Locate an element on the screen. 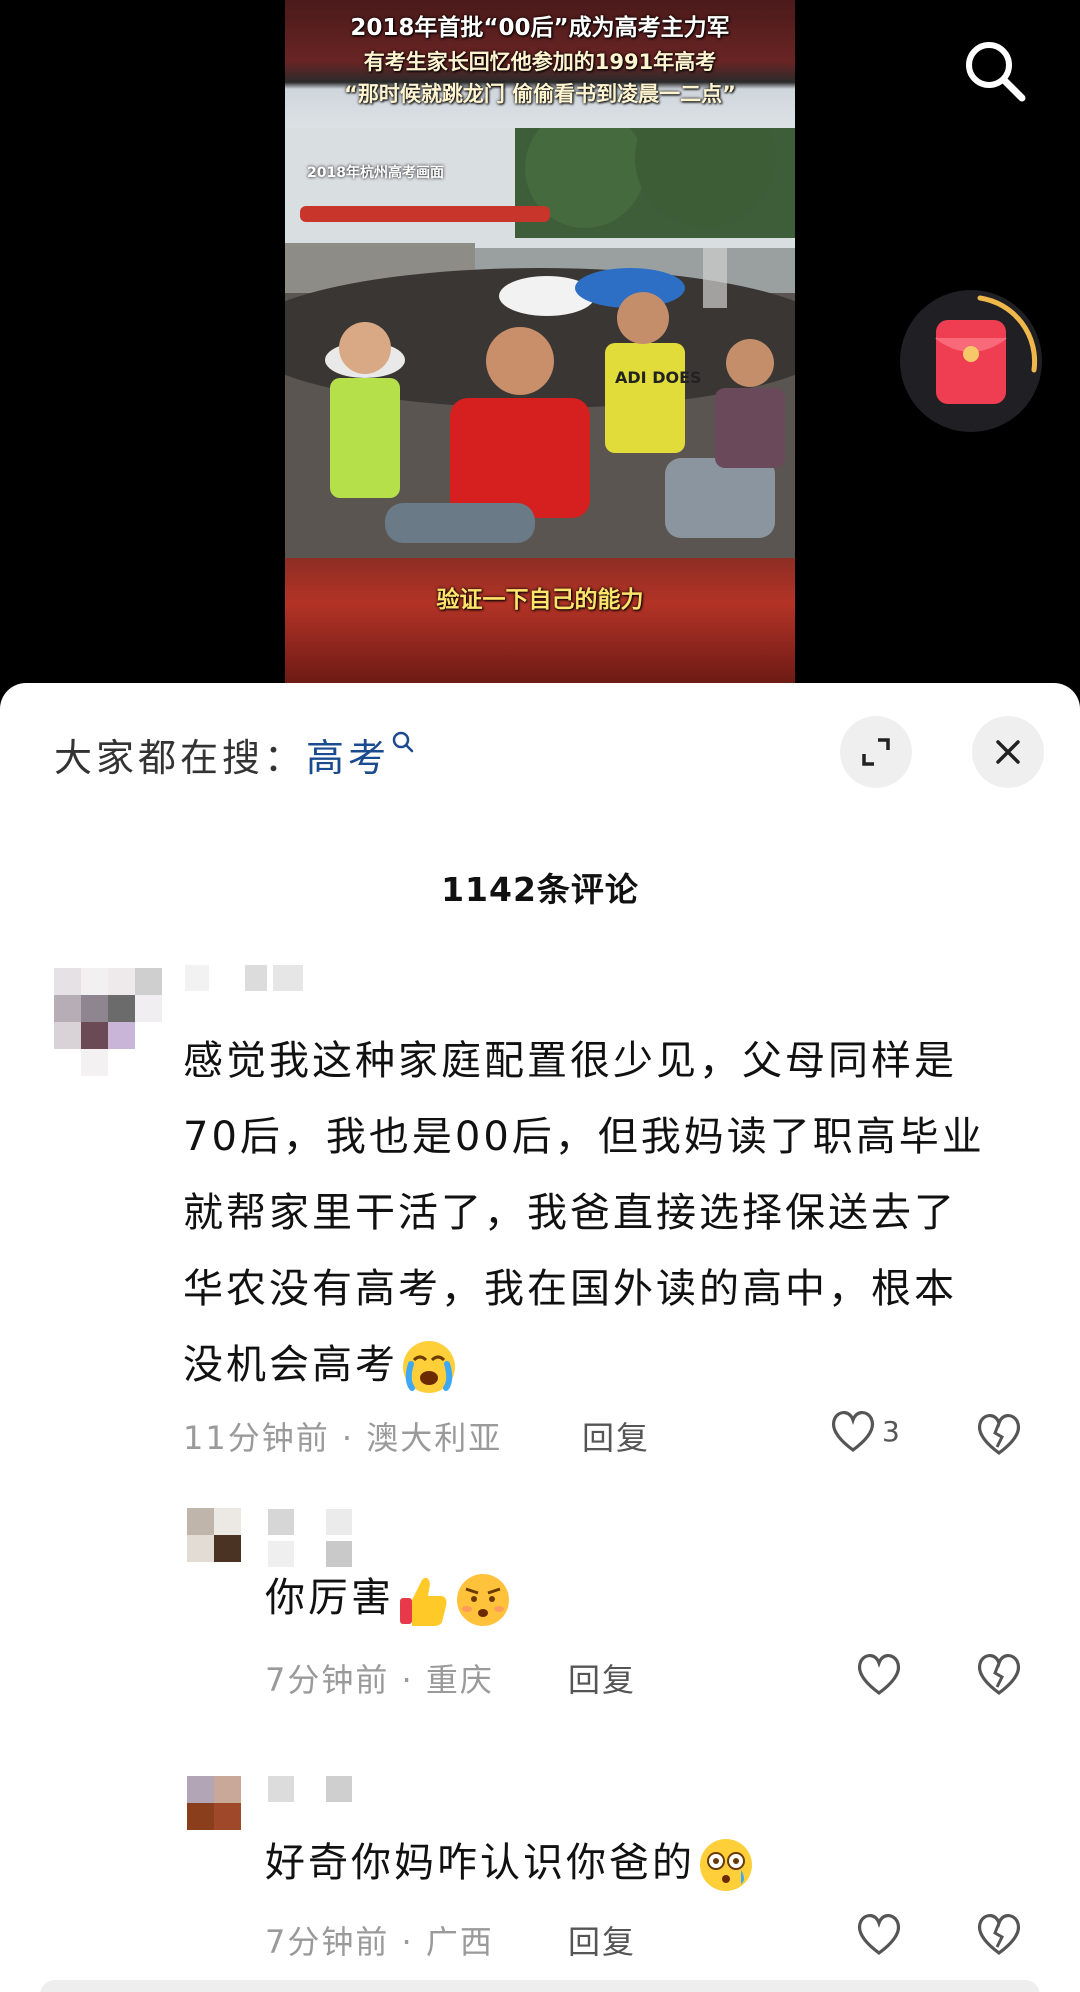 The image size is (1080, 1992). crying-face-emoji is located at coordinates (429, 1367).